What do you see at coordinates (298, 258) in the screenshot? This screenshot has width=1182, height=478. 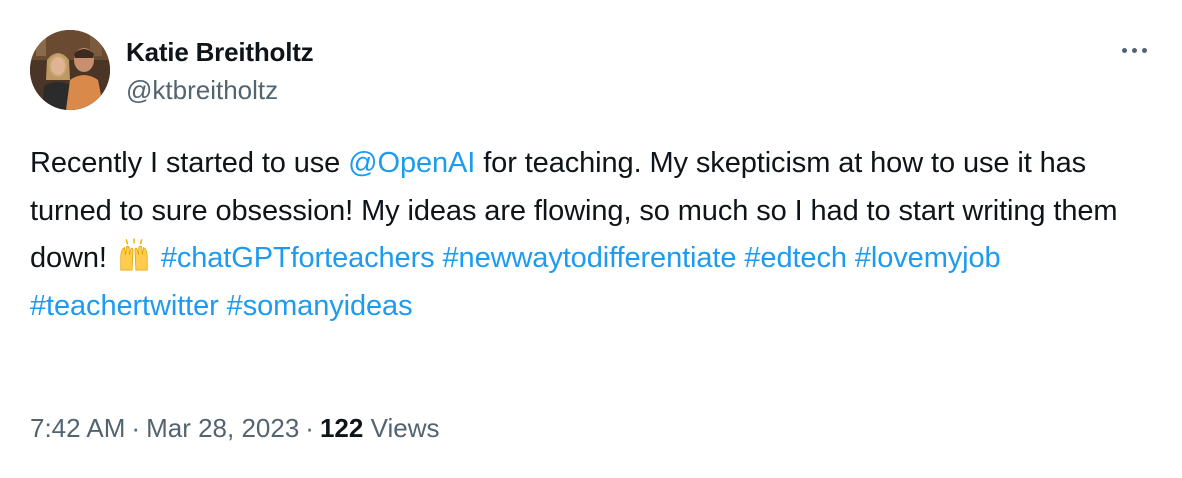 I see `hashtag-link: #chatGPTforteachers` at bounding box center [298, 258].